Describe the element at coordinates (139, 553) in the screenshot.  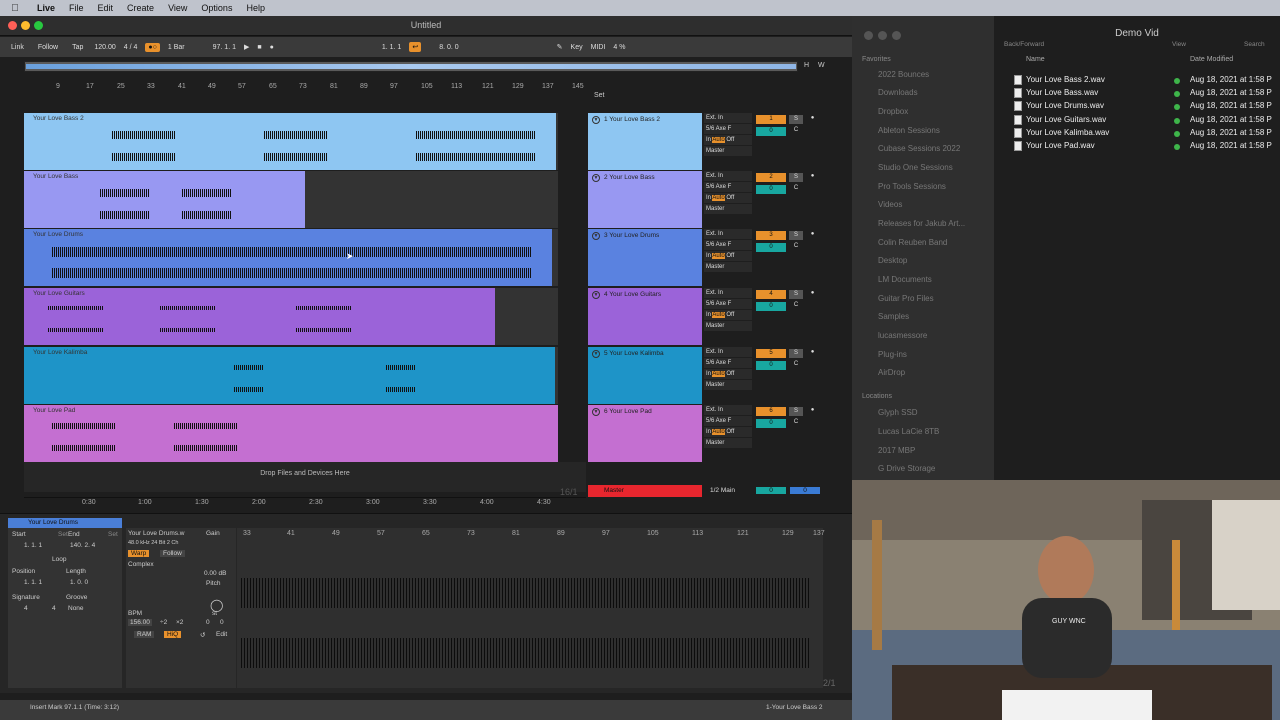
I see `warp-button: Warp` at that location.